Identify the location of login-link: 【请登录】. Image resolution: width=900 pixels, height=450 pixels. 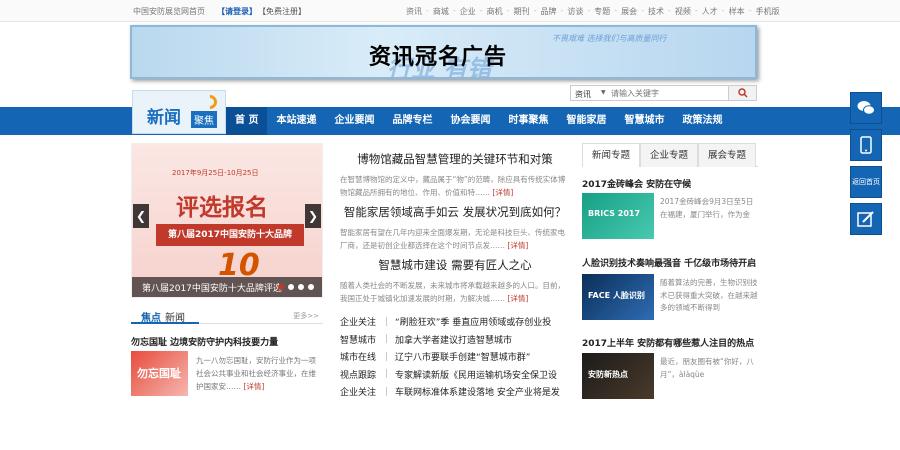
(237, 11).